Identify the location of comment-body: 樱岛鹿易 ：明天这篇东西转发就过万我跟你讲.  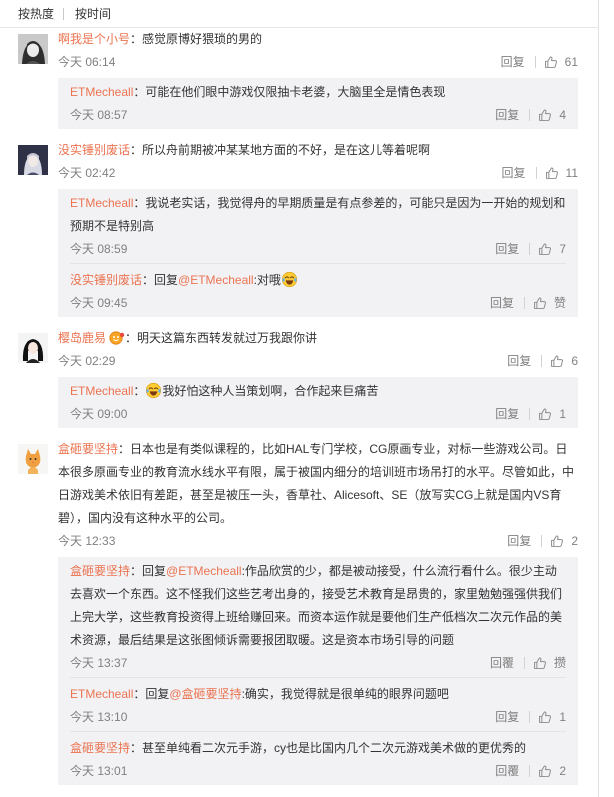
(318, 338).